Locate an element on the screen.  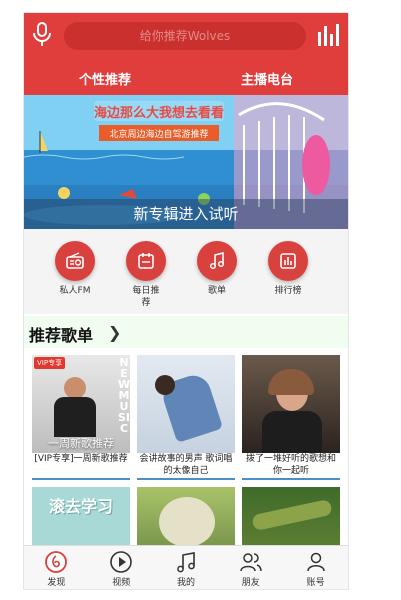
tab-label: 我的 is located at coordinates (185, 583).